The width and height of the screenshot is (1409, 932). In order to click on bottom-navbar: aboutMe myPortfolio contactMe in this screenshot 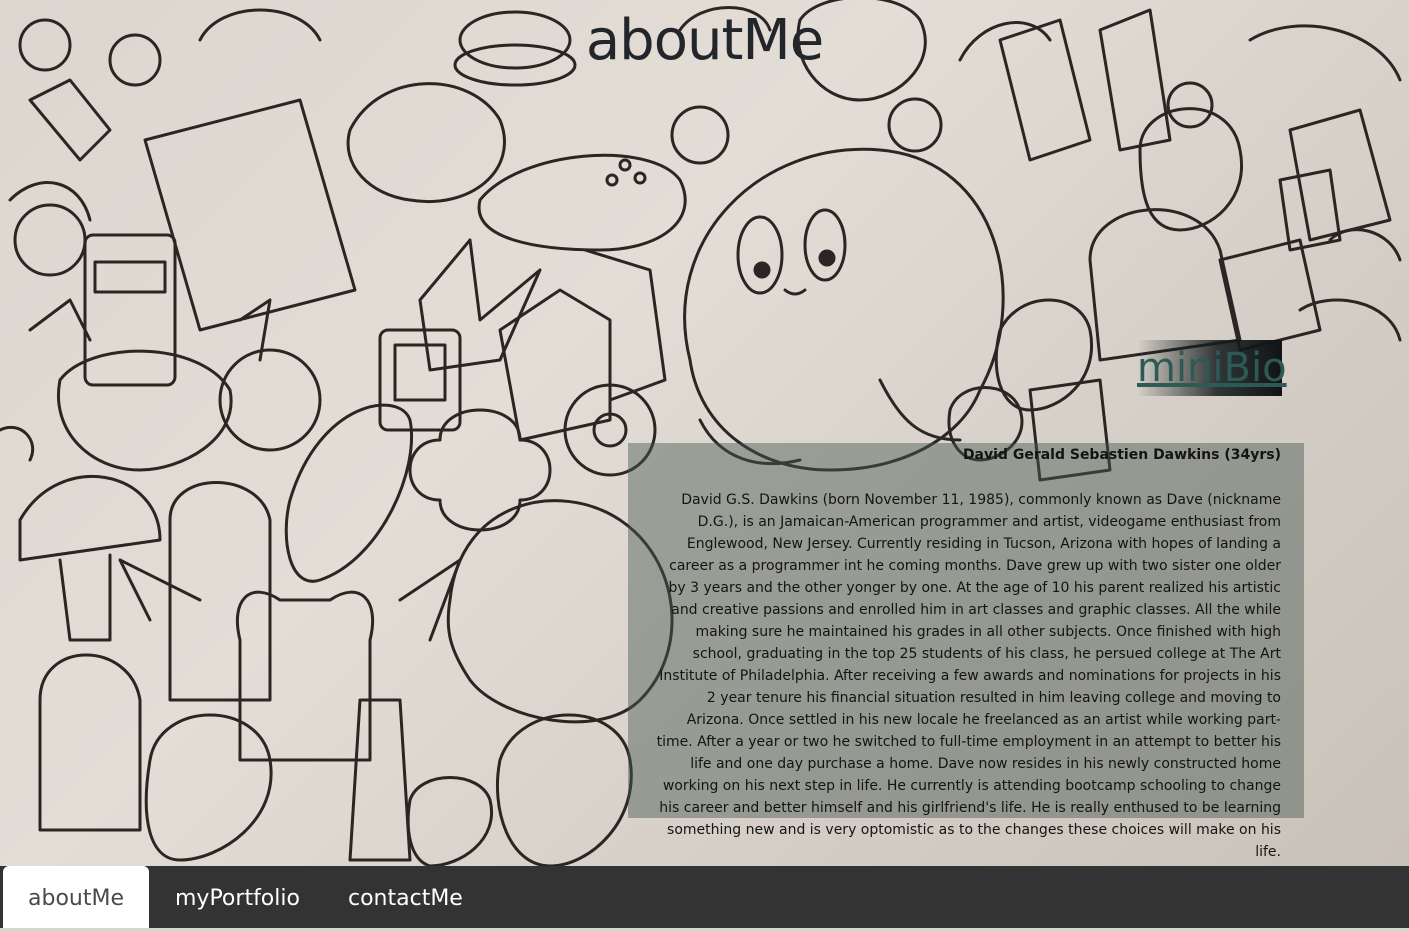, I will do `click(704, 897)`.